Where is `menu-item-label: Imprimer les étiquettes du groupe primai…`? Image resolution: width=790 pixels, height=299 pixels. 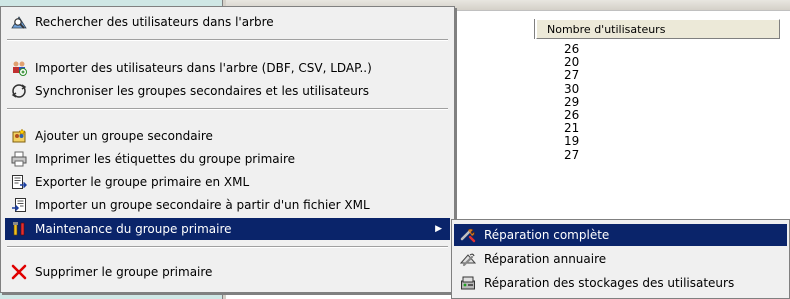 menu-item-label: Imprimer les étiquettes du groupe primai… is located at coordinates (165, 159).